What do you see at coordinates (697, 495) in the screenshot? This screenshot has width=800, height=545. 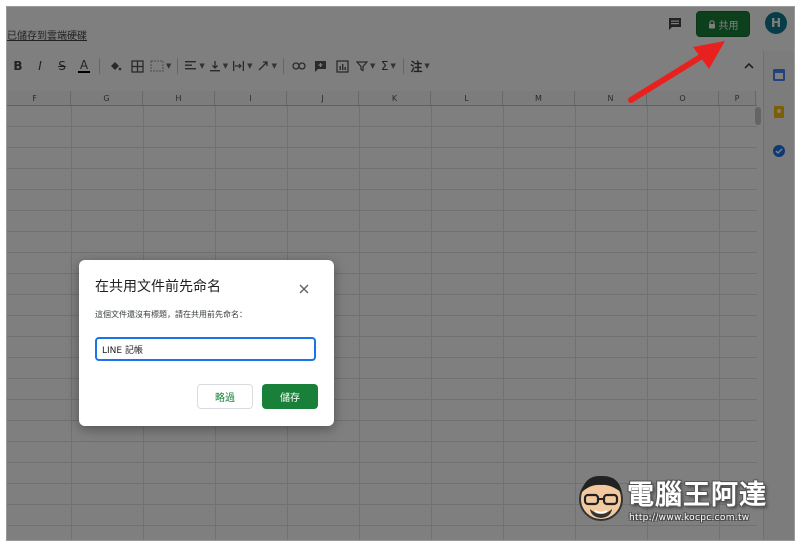 I see `watermark-title: 電腦王阿達` at bounding box center [697, 495].